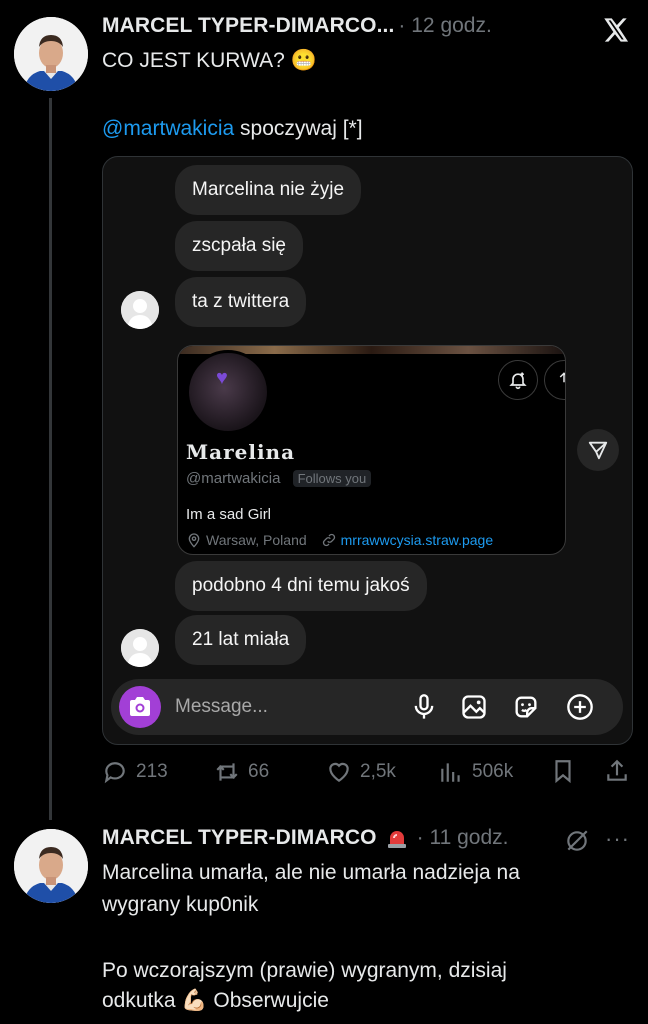 The height and width of the screenshot is (1024, 648). Describe the element at coordinates (239, 246) in the screenshot. I see `dm-bubble: zscpała się` at that location.